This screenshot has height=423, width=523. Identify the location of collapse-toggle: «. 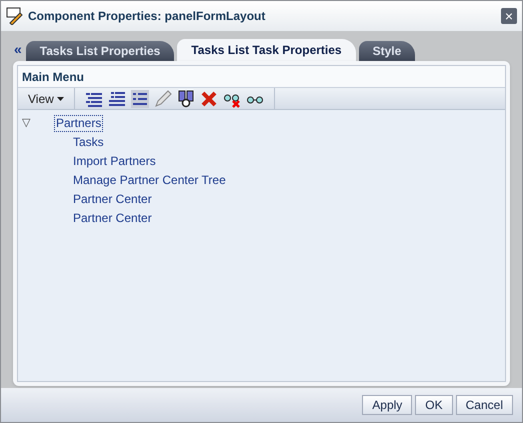
(18, 49).